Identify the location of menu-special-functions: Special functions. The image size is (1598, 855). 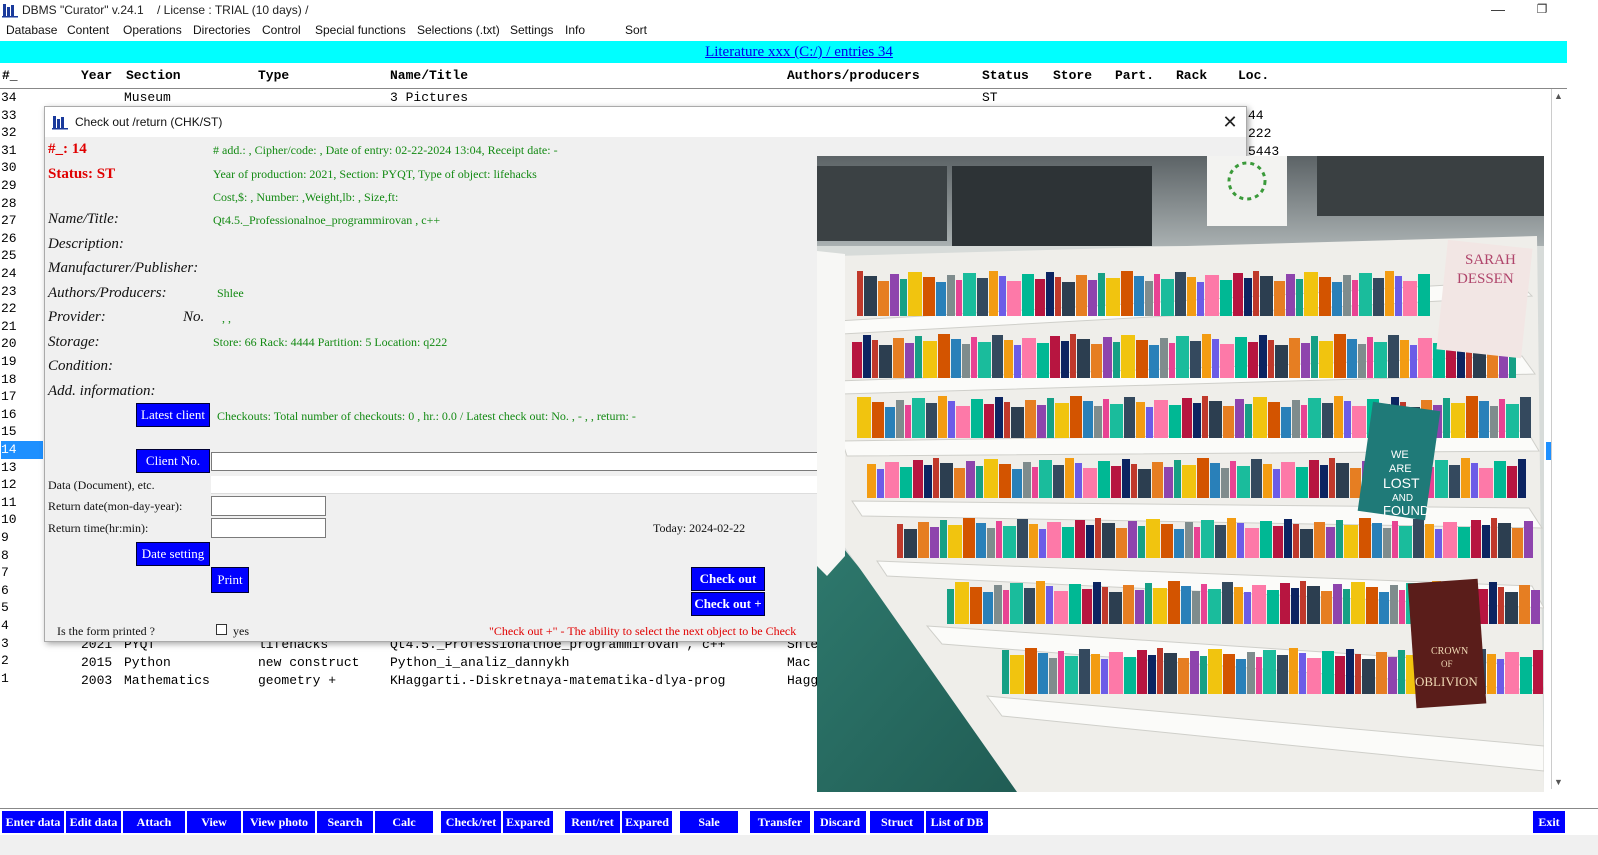
(360, 30).